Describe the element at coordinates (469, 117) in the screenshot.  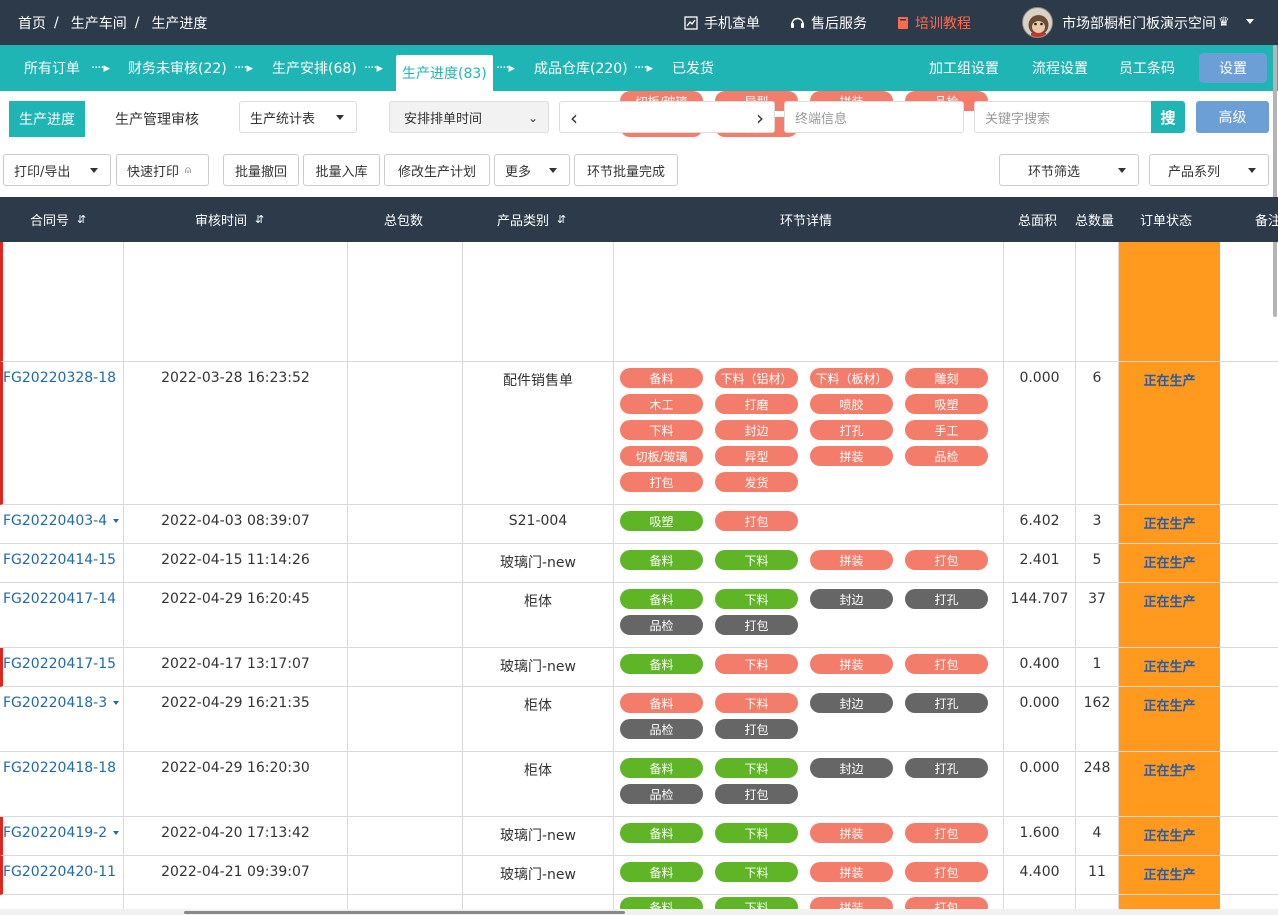
I see `sort-time-select: 安排排单时间 ⌄` at that location.